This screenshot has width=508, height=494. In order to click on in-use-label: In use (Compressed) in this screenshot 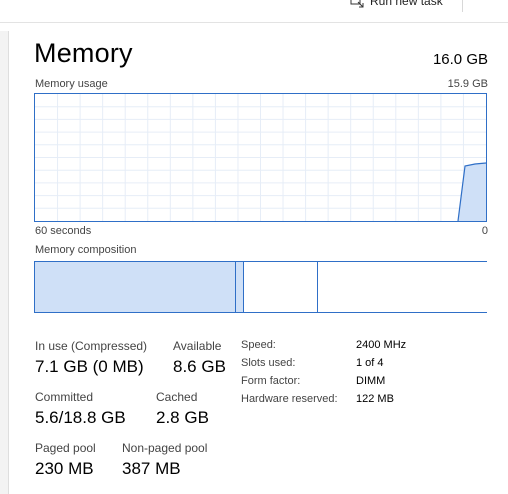, I will do `click(91, 346)`.